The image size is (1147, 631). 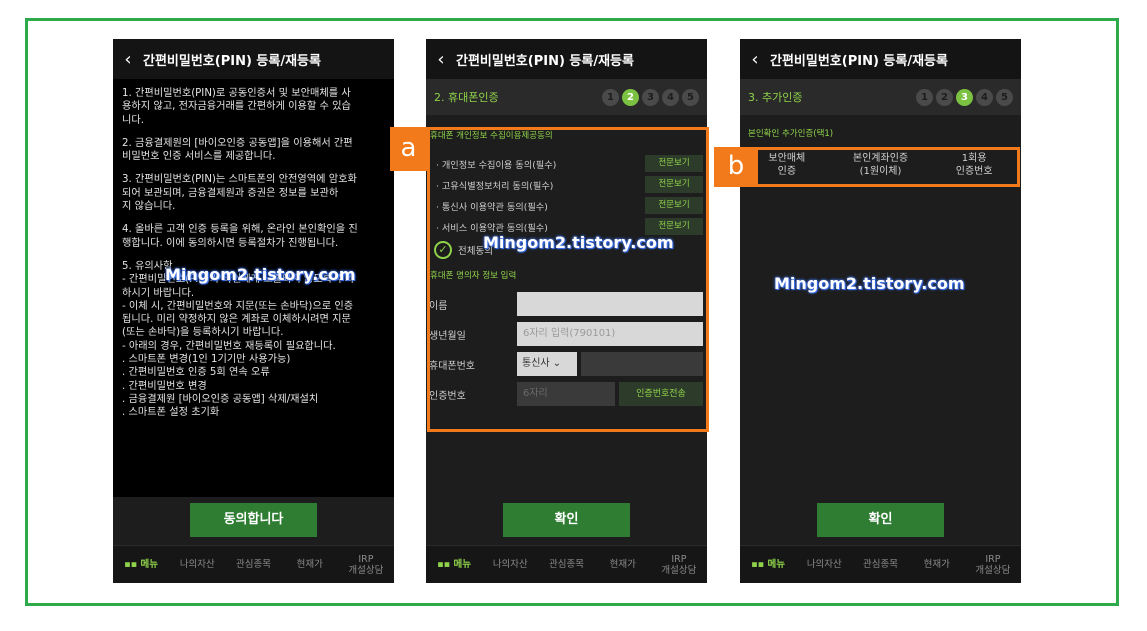 What do you see at coordinates (230, 243) in the screenshot?
I see `terms-line: 행합니다. 이에 동의하시면 등록절차가 진행됩니다.` at bounding box center [230, 243].